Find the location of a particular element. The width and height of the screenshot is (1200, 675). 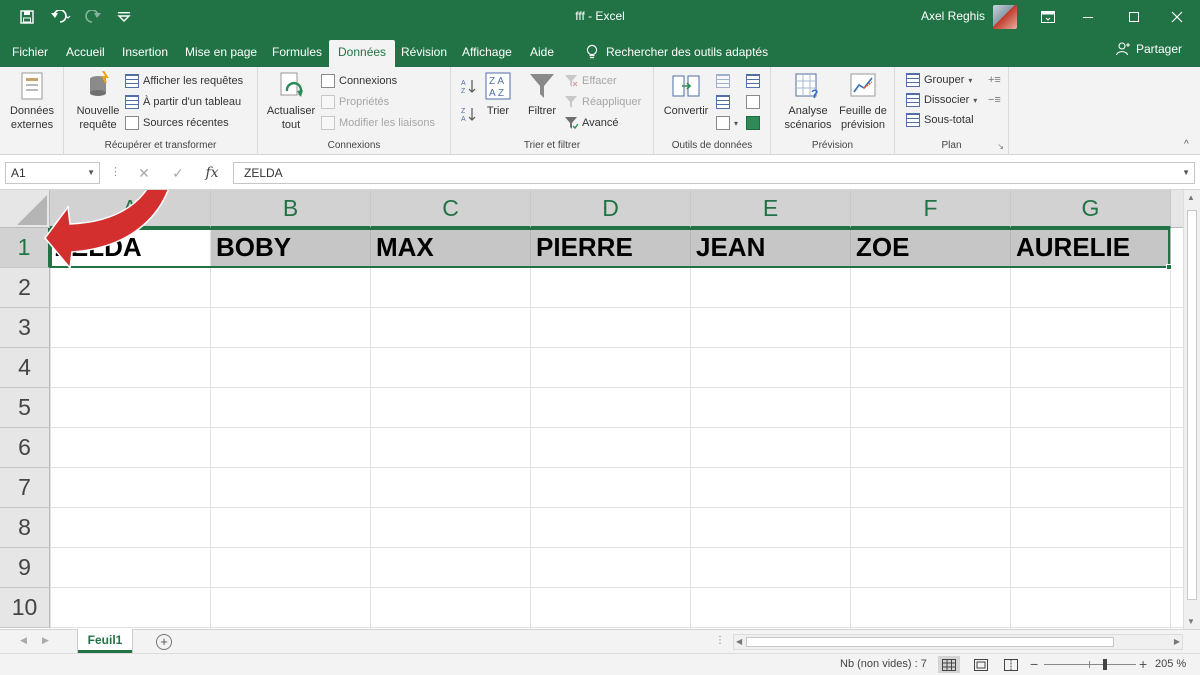

tab-donnees: Données is located at coordinates (362, 53).